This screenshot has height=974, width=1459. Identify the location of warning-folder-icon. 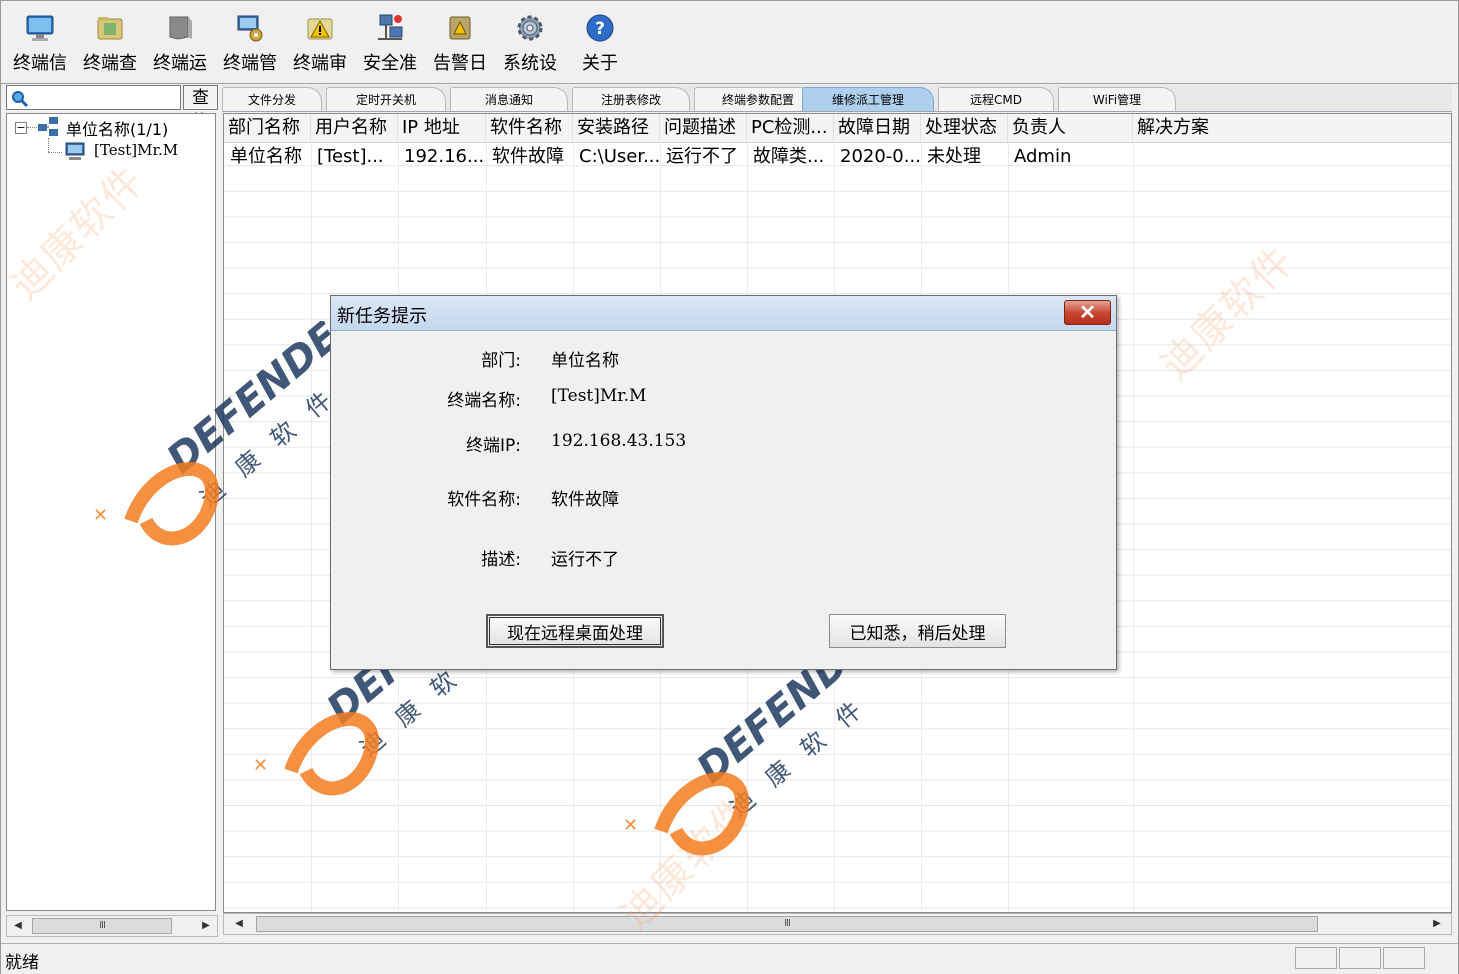
(320, 29).